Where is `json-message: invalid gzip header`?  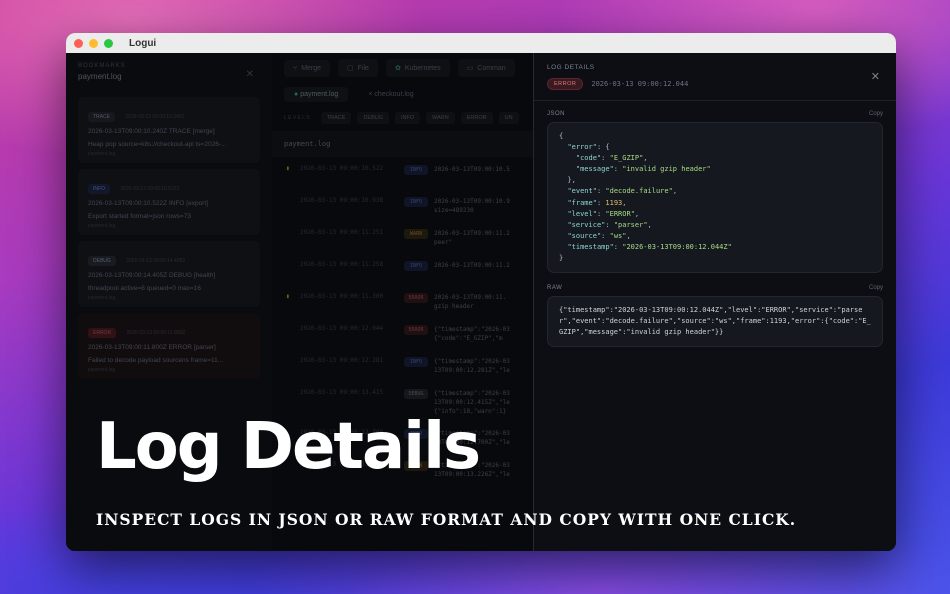 json-message: invalid gzip header is located at coordinates (666, 169).